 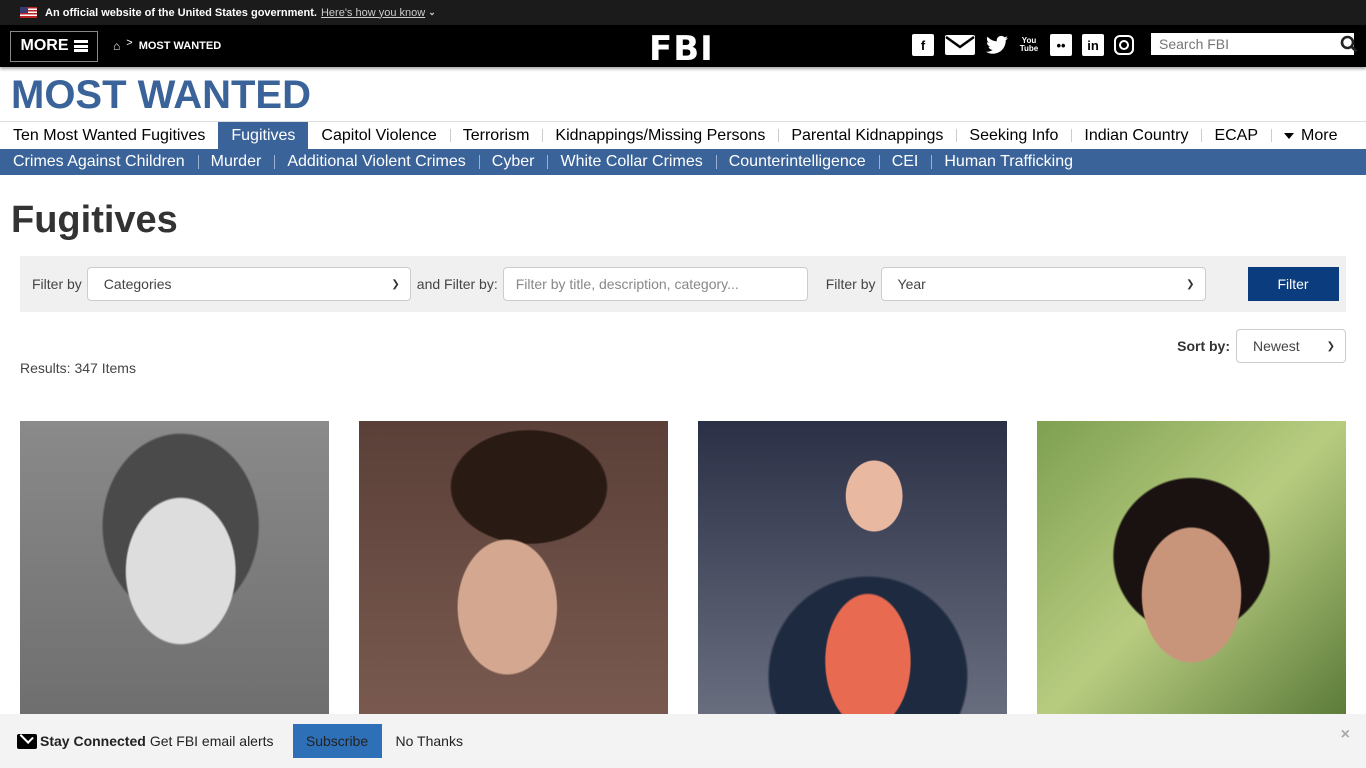 I want to click on hamburger-icon, so click(x=80, y=46).